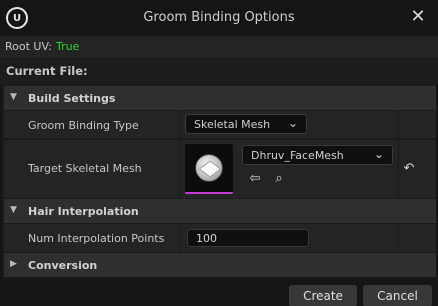  I want to click on target-skeletal-mesh-picker: Dhruv_FaceMesh ⌄, so click(317, 155).